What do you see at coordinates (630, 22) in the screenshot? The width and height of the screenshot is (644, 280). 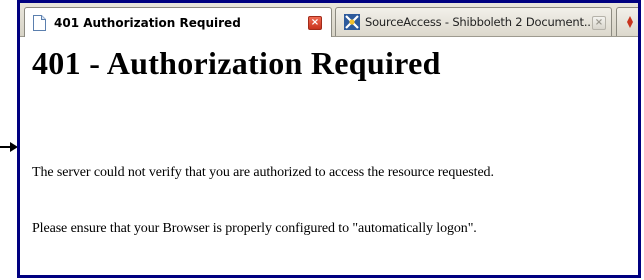 I see `partial-tab-icon` at bounding box center [630, 22].